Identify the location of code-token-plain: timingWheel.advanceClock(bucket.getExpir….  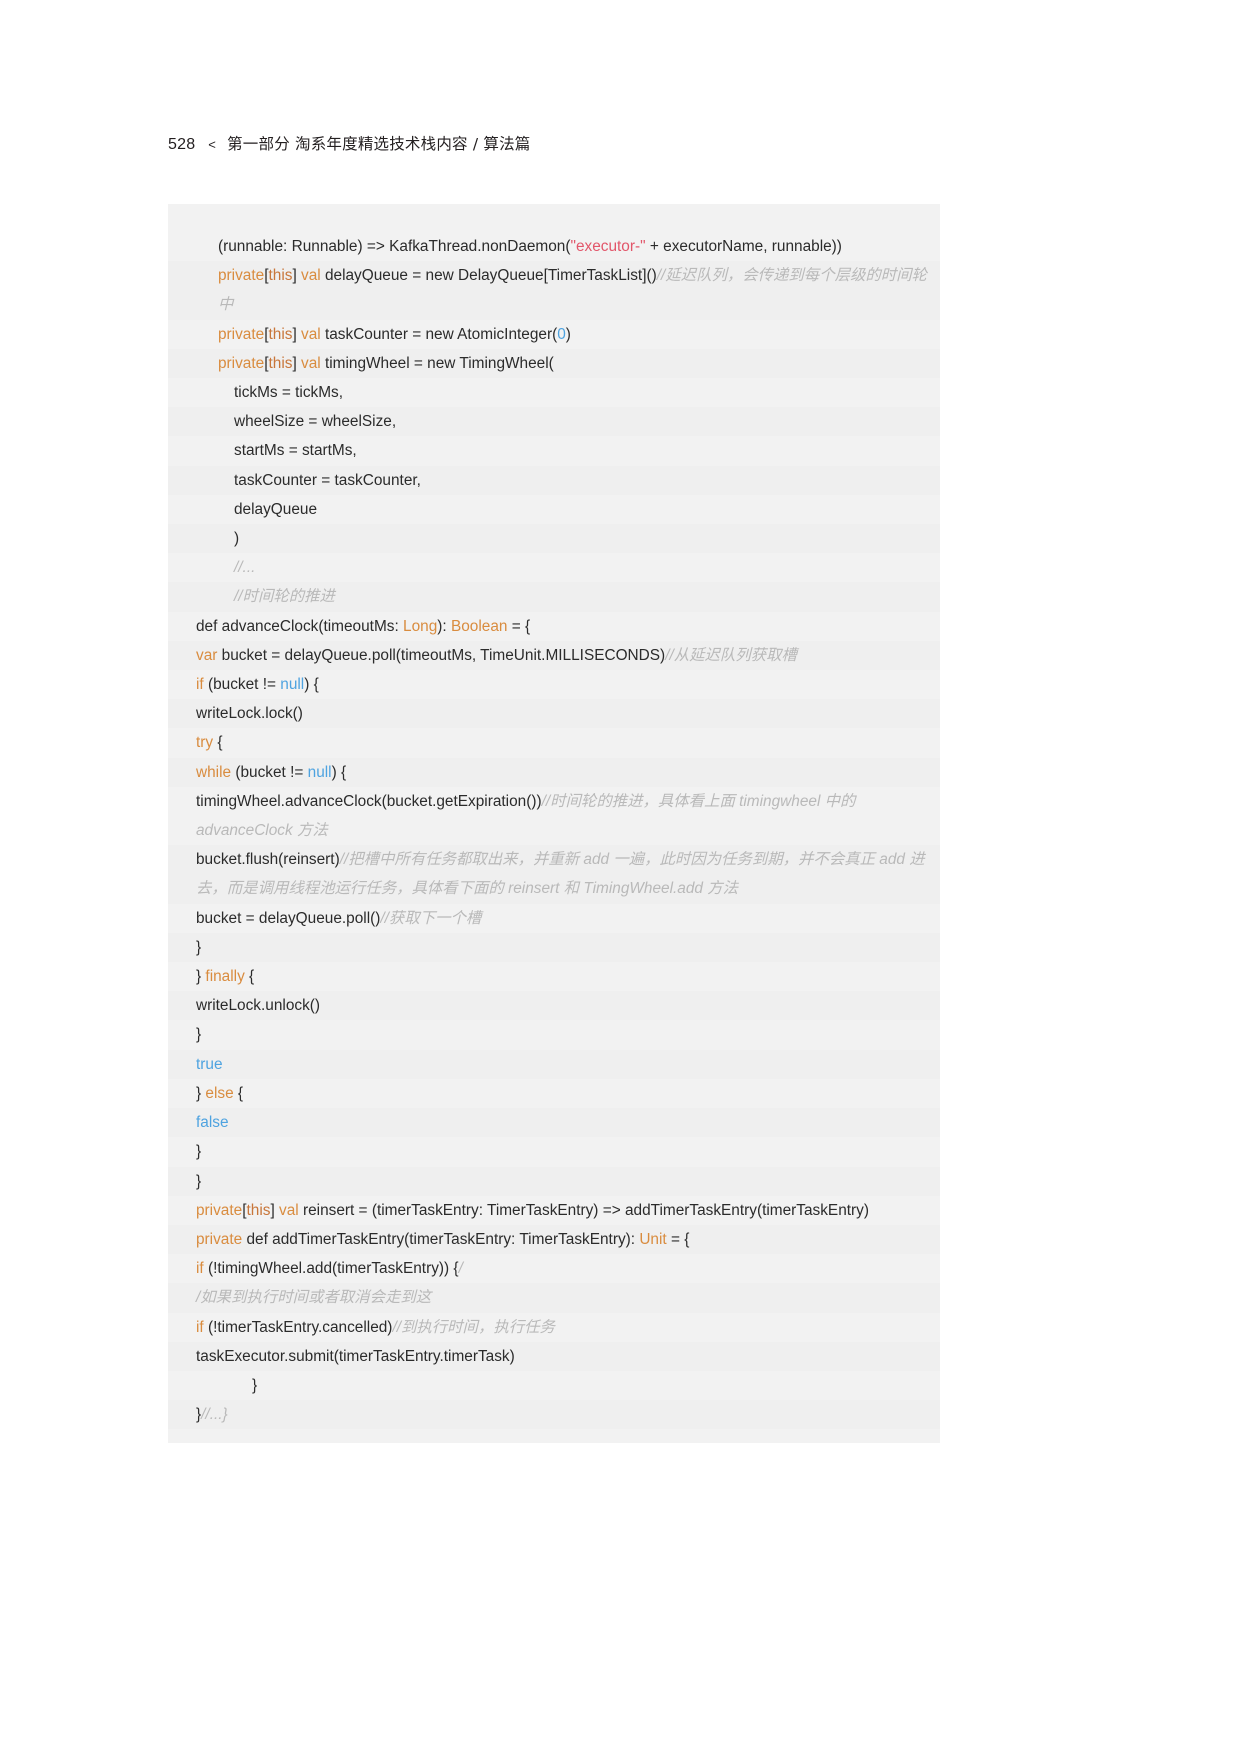
(369, 801).